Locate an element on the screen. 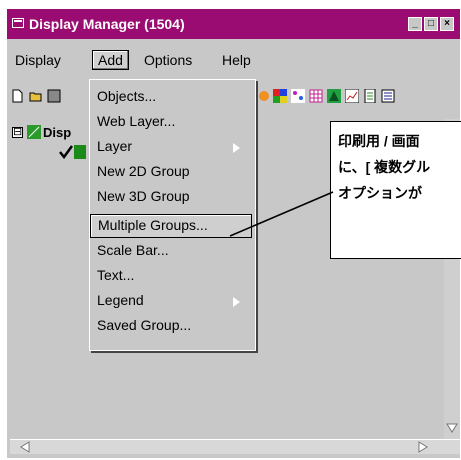  callout-leader-line is located at coordinates (281, 214).